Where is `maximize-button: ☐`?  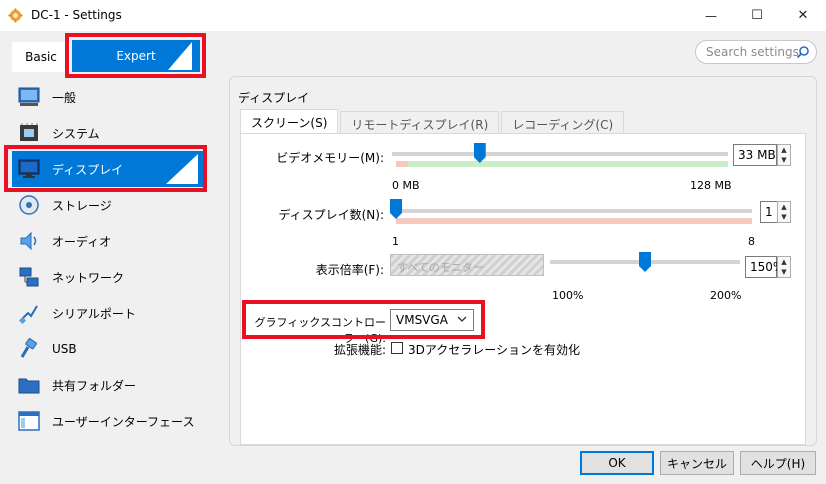
maximize-button: ☐ is located at coordinates (757, 15).